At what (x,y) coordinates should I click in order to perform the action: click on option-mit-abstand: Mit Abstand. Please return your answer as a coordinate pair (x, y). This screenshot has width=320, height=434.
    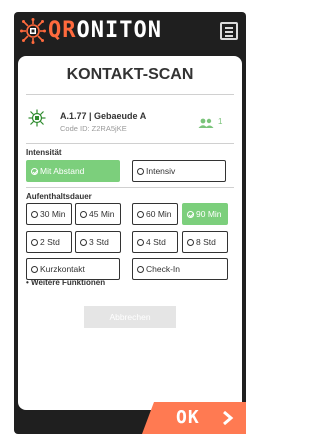
    Looking at the image, I should click on (73, 171).